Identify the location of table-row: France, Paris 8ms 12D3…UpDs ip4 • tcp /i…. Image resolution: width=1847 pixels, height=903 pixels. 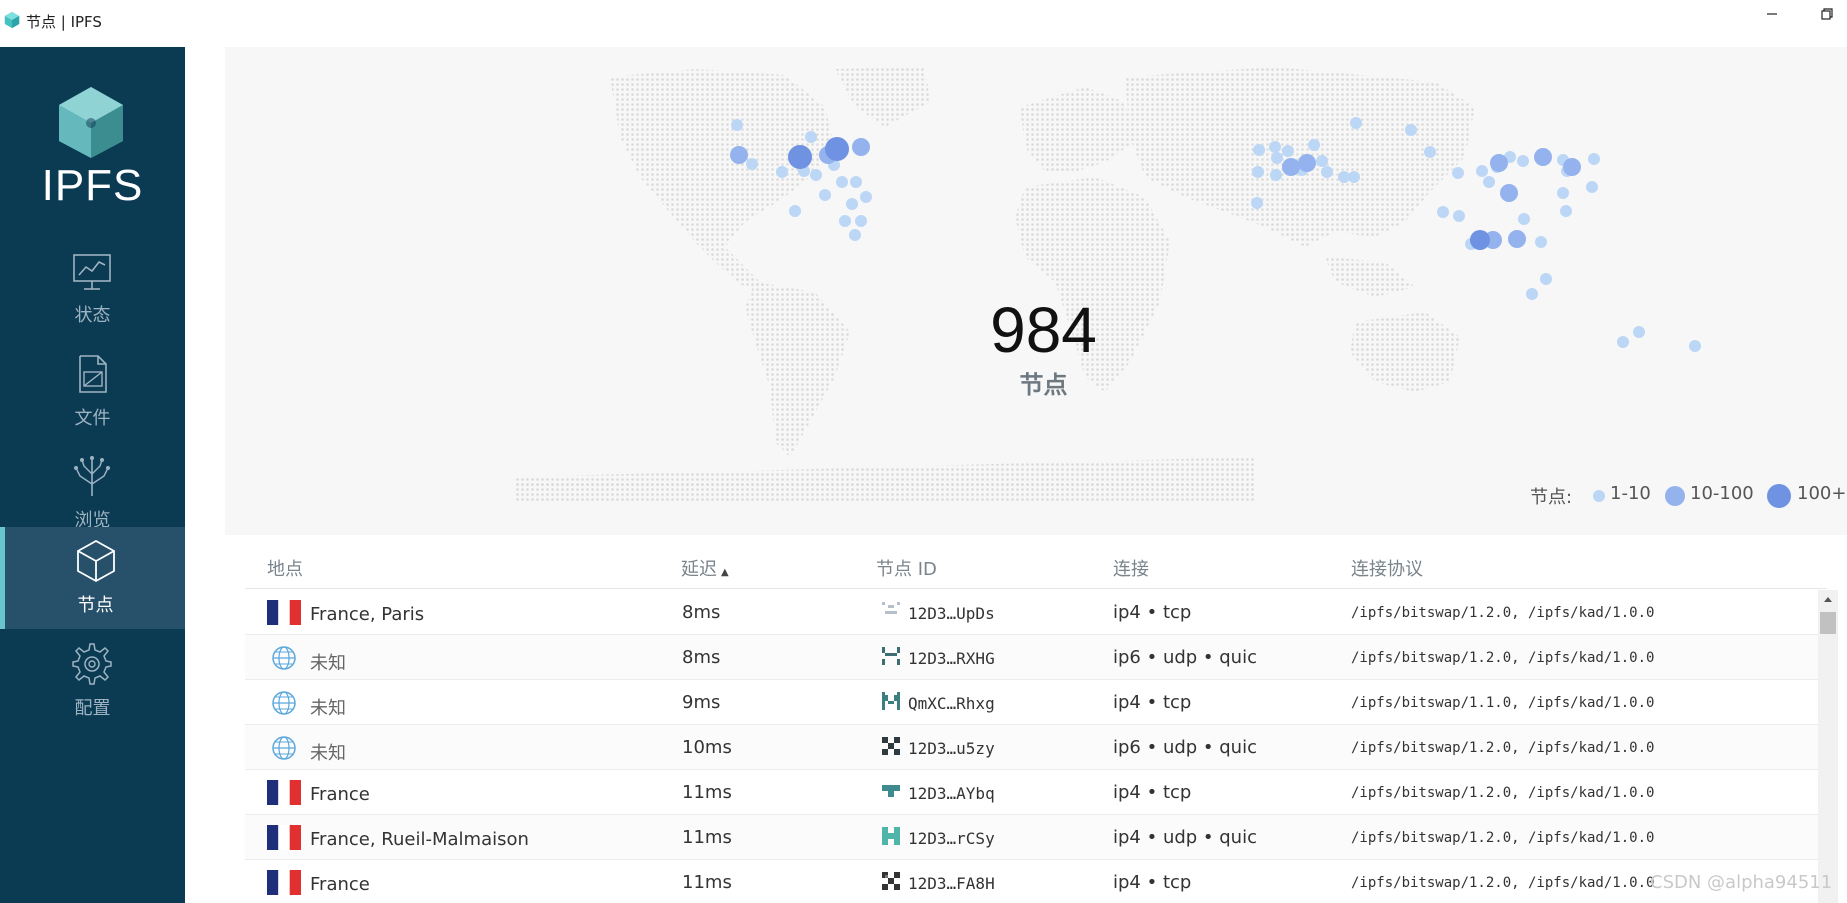
(1032, 612).